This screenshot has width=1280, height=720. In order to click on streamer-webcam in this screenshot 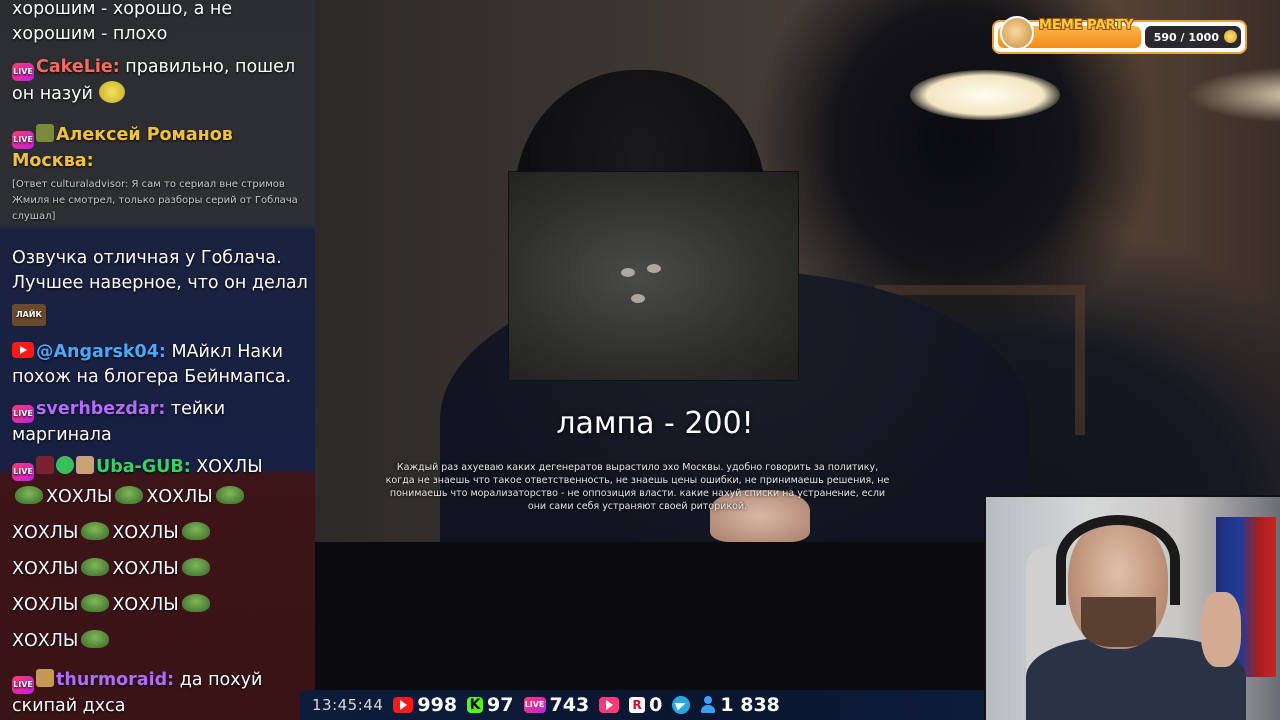, I will do `click(1132, 607)`.